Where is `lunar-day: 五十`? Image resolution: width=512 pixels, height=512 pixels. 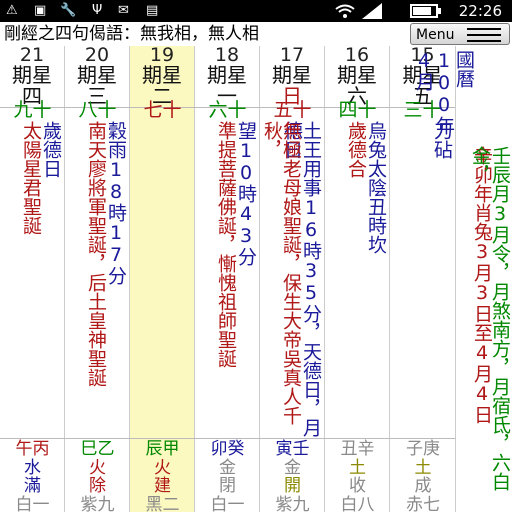 lunar-day: 五十 is located at coordinates (292, 110).